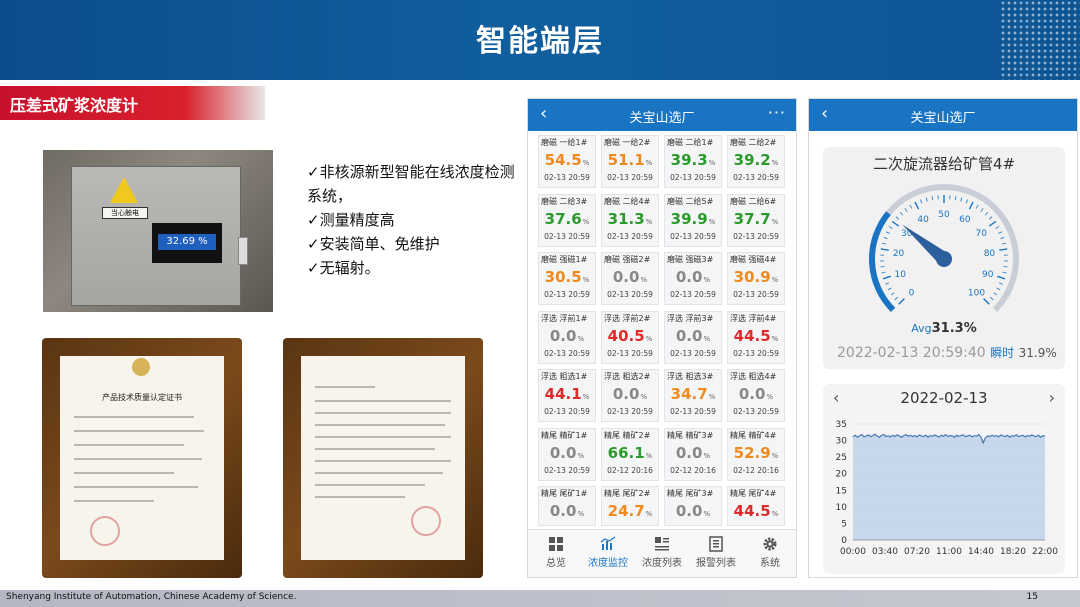 The image size is (1080, 607). Describe the element at coordinates (125, 213) in the screenshot. I see `warning-label: 当心触电` at that location.